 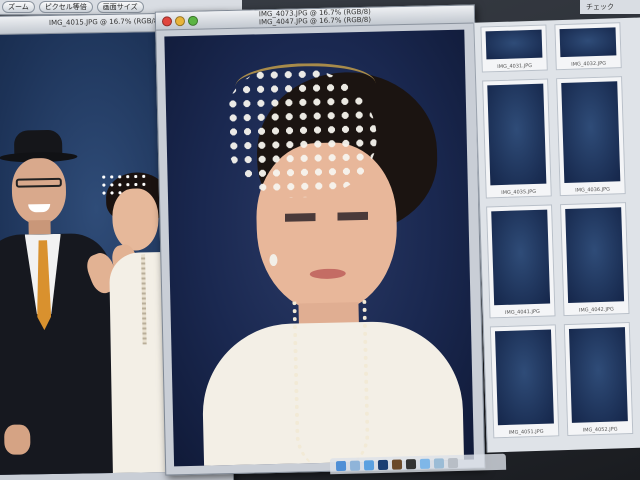 What do you see at coordinates (39, 191) in the screenshot?
I see `groom-face` at bounding box center [39, 191].